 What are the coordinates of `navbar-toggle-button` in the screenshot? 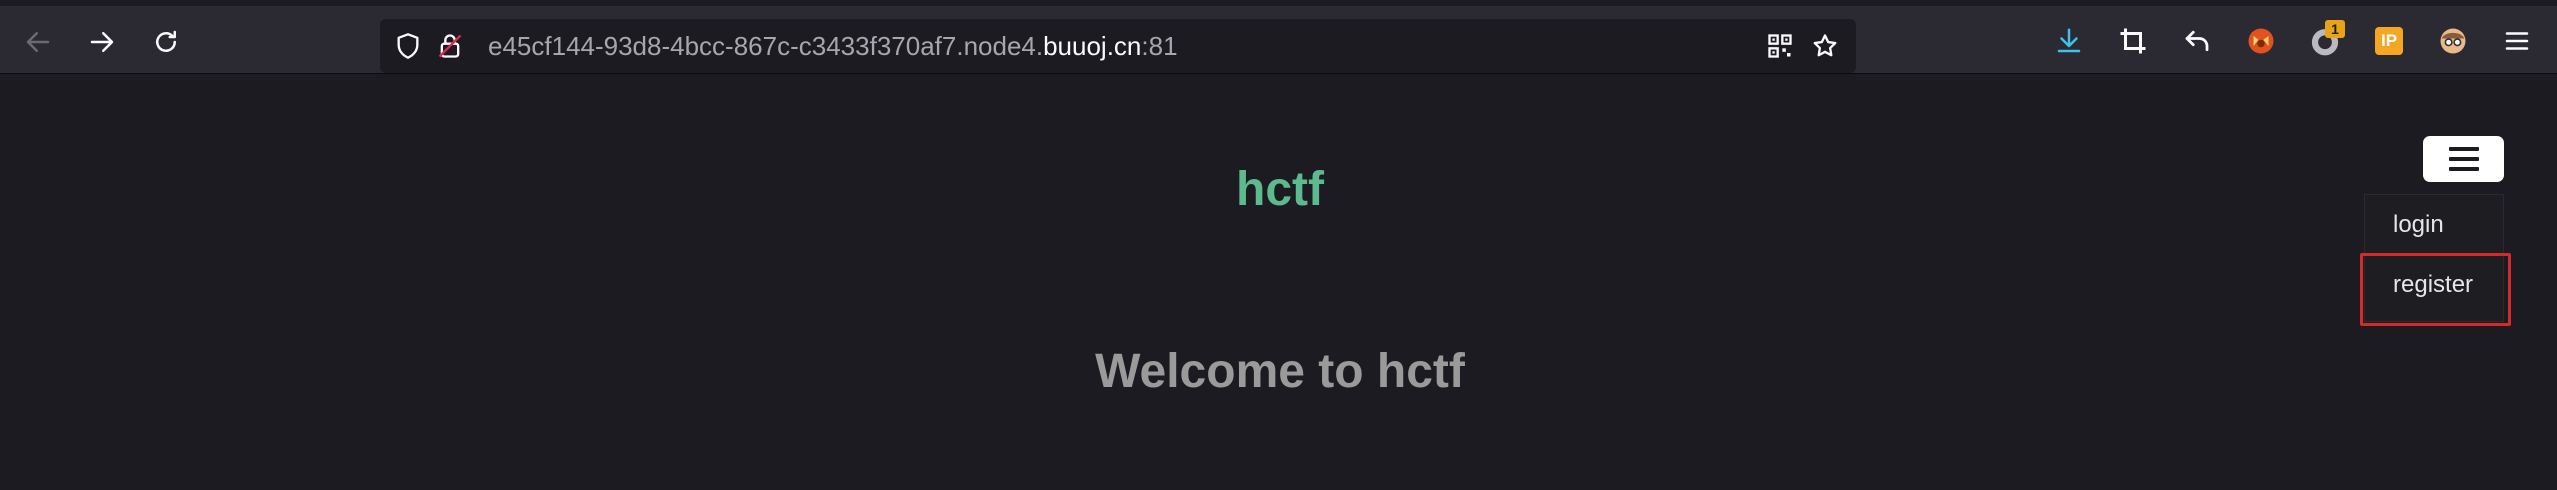 It's located at (2463, 159).